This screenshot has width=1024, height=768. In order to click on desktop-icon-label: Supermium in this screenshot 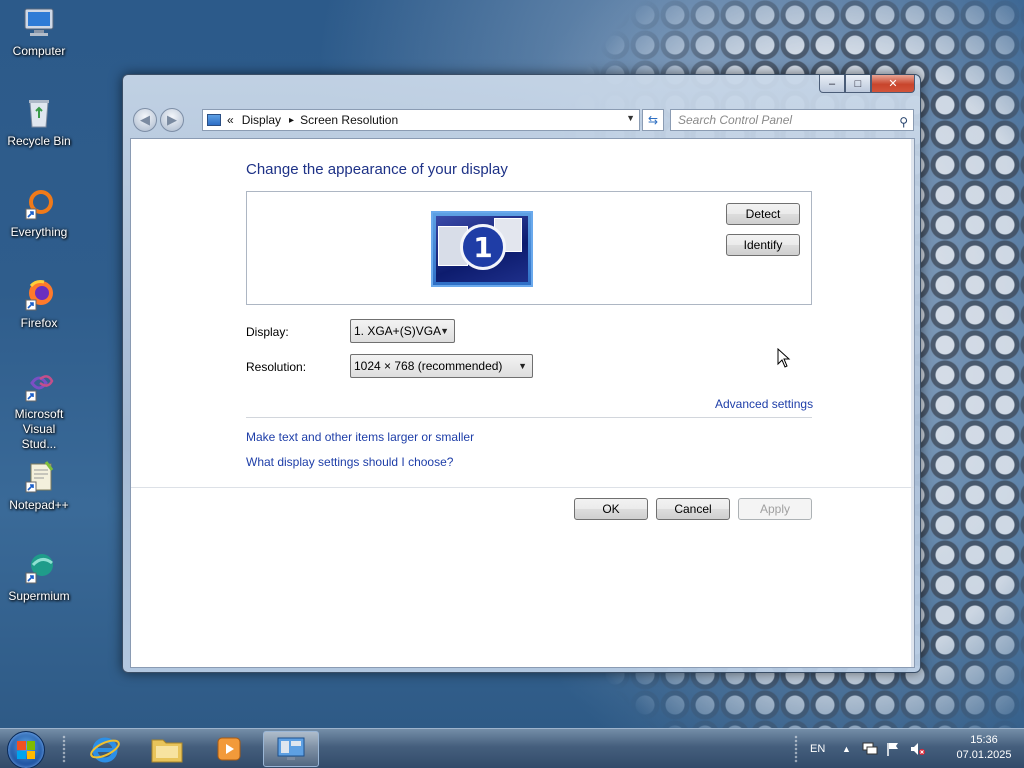, I will do `click(39, 596)`.